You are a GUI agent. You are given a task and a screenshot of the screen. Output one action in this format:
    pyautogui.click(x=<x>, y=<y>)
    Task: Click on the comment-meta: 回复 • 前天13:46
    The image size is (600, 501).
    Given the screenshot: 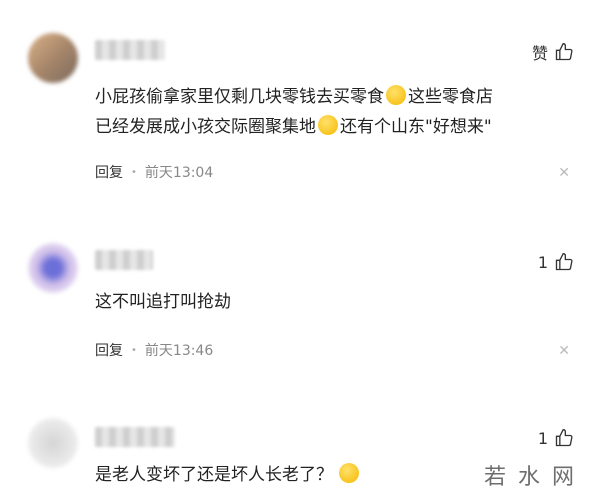 What is the action you would take?
    pyautogui.click(x=154, y=350)
    